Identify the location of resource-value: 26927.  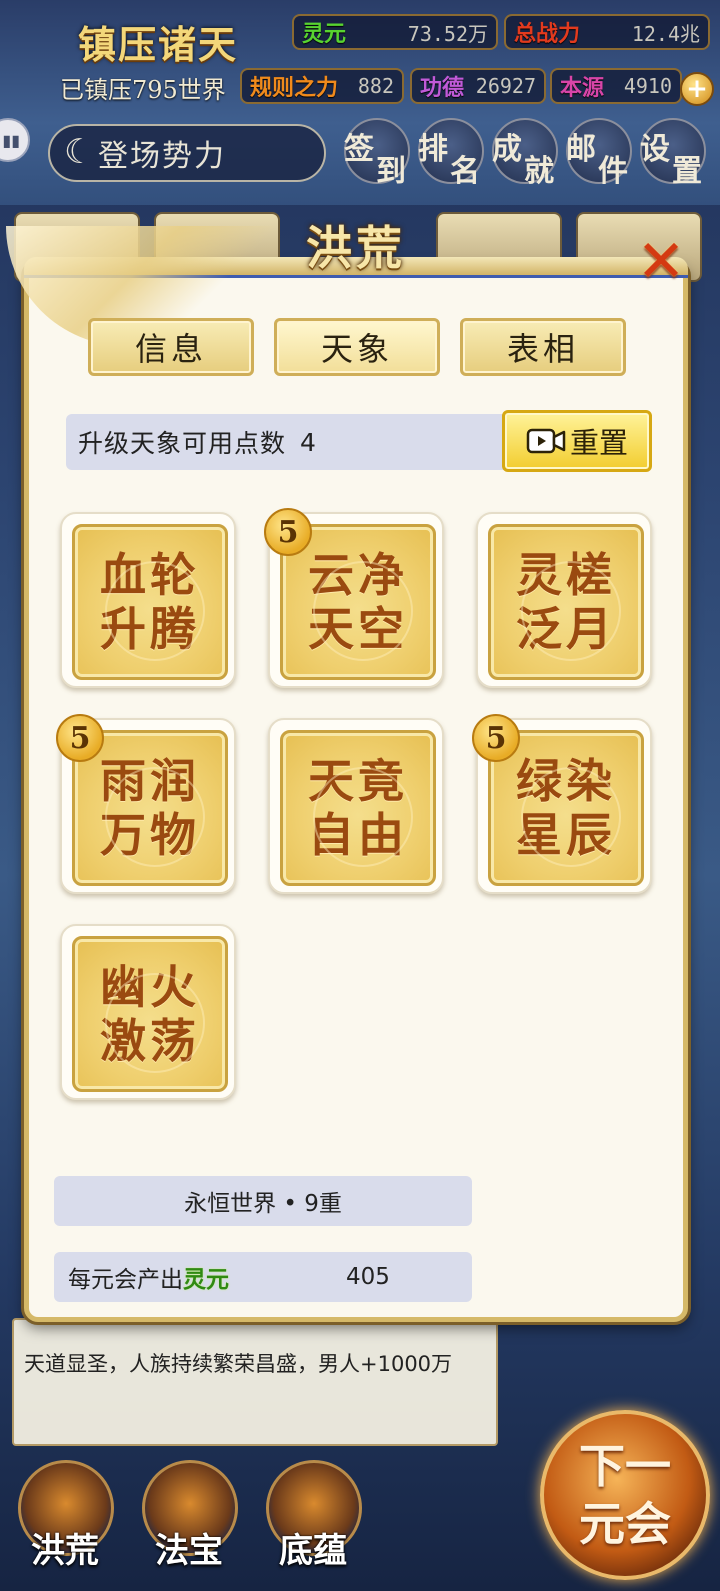
(505, 86).